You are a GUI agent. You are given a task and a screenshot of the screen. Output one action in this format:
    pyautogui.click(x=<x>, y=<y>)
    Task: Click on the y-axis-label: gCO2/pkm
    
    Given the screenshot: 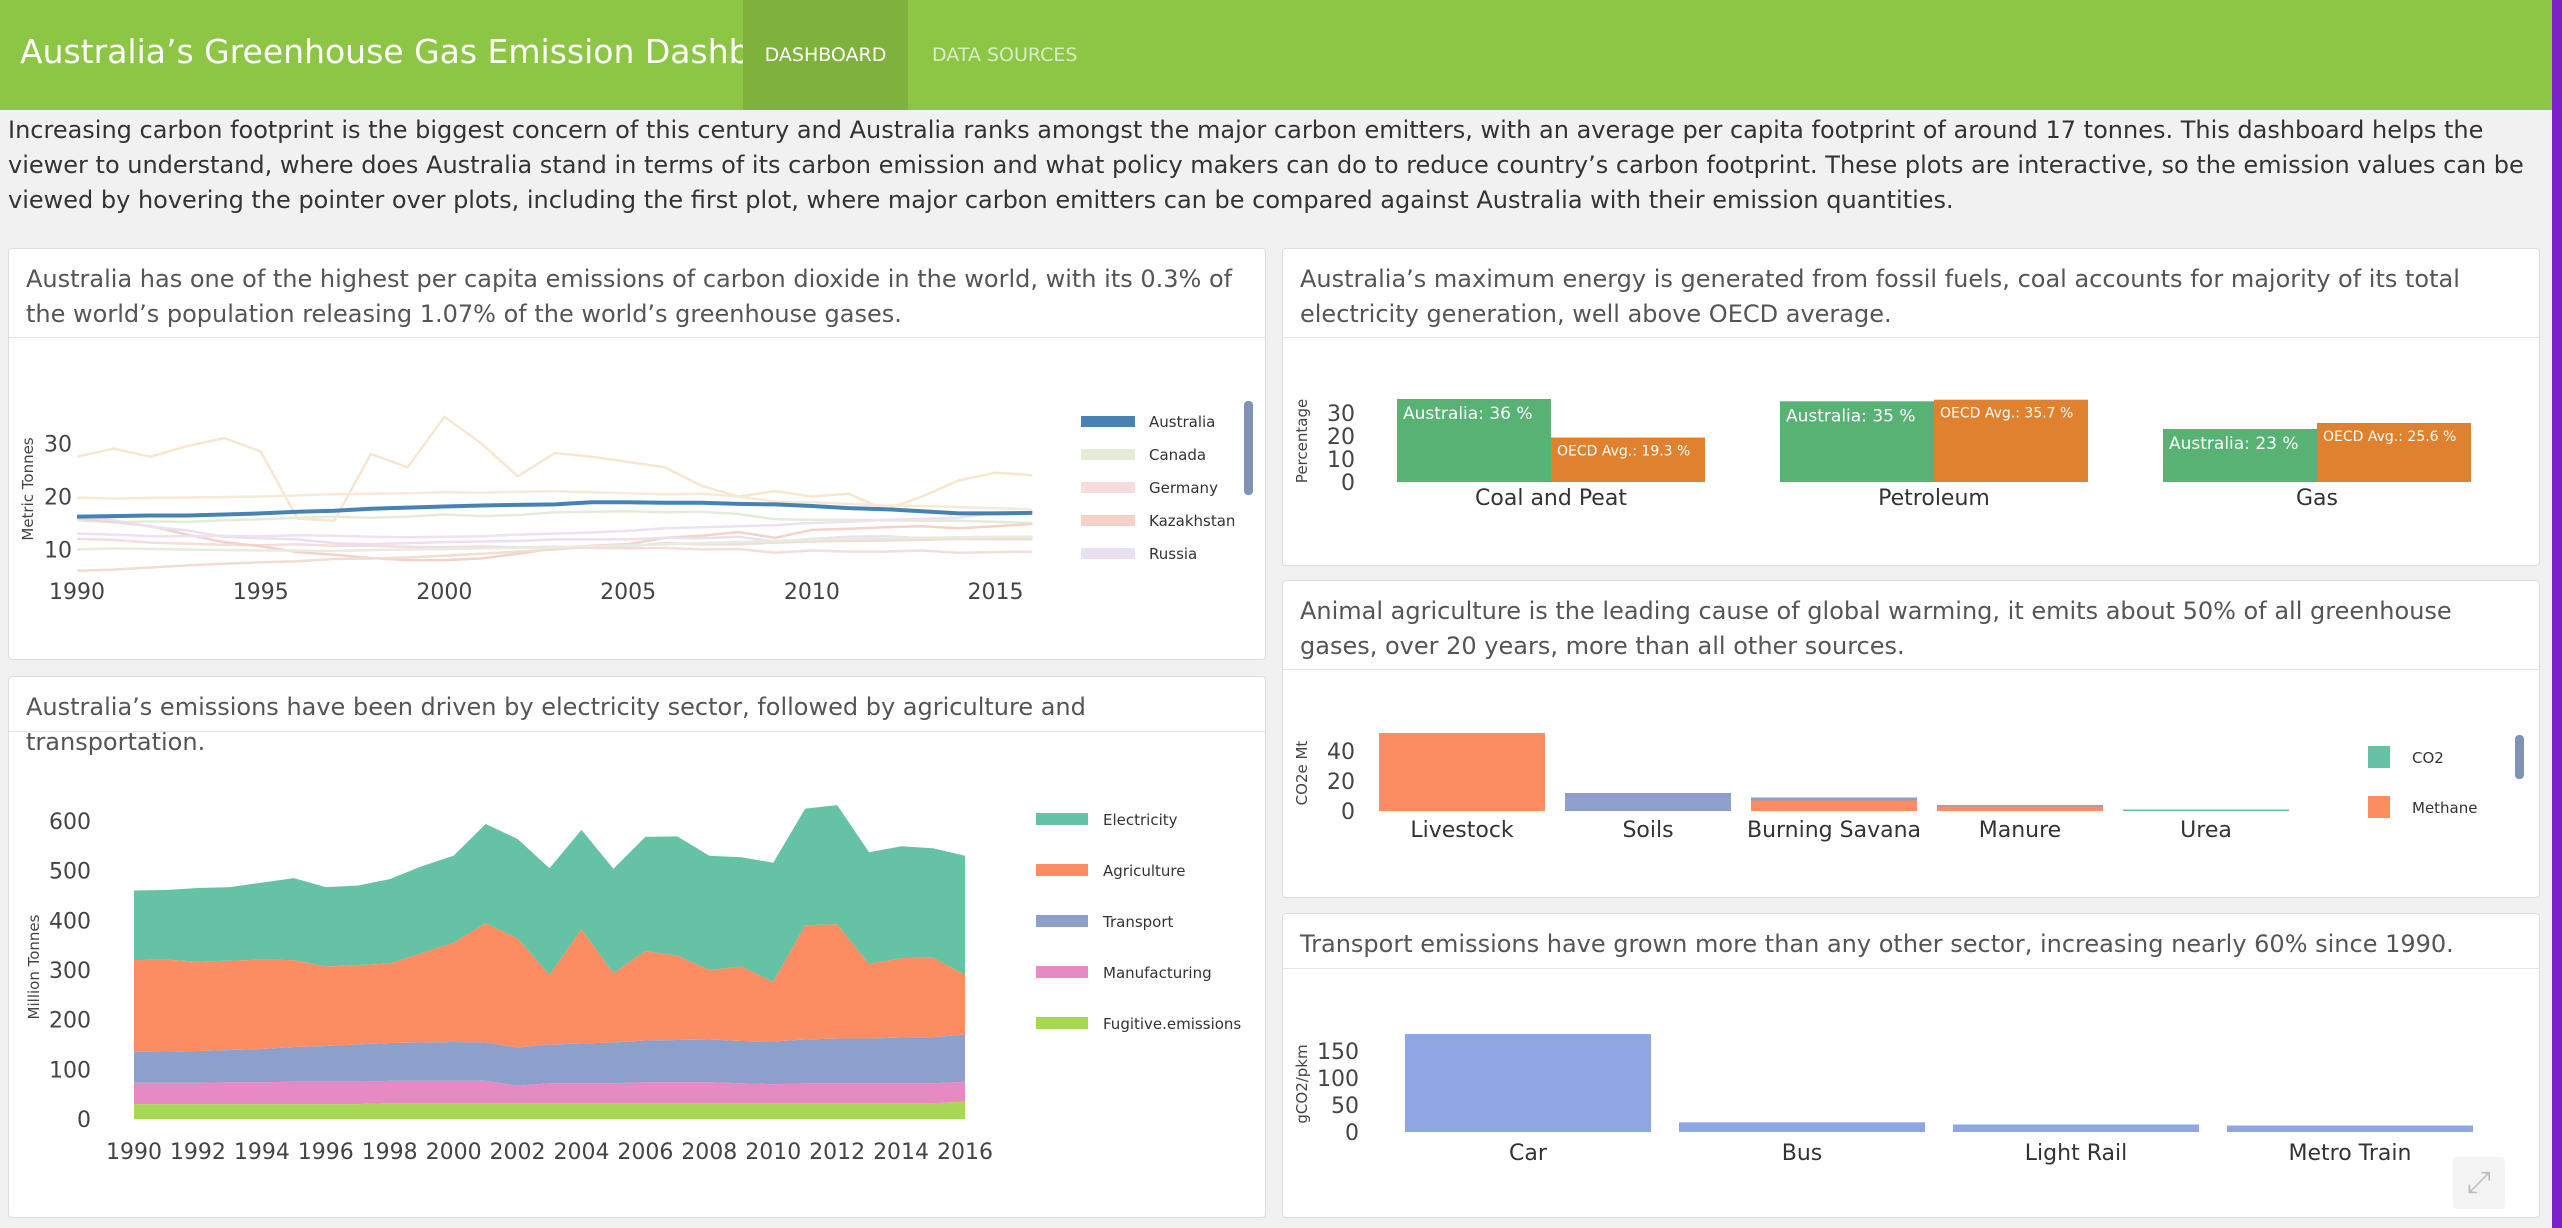 What is the action you would take?
    pyautogui.click(x=1302, y=1083)
    